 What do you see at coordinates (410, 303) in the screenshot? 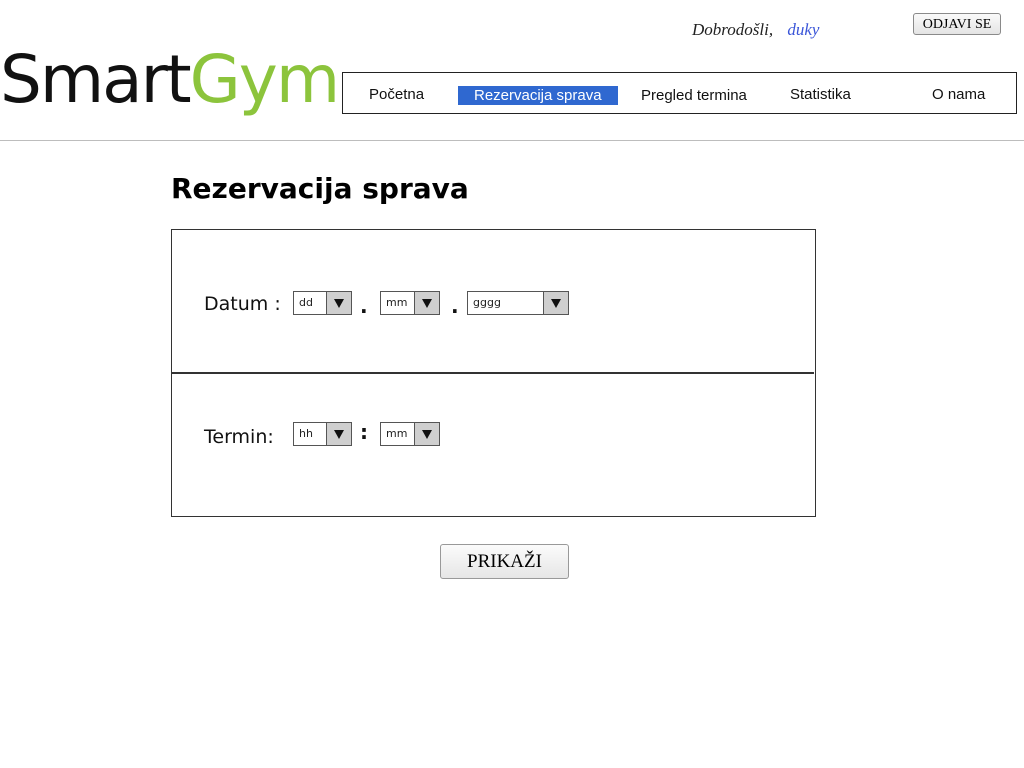
I see `month-select: mm` at bounding box center [410, 303].